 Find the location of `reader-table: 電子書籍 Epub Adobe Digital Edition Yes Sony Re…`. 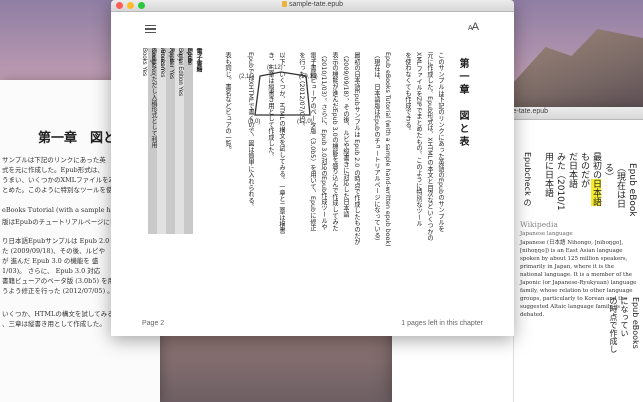

reader-table: 電子書籍 Epub Adobe Digital Edition Yes Sony Re… is located at coordinates (171, 141).